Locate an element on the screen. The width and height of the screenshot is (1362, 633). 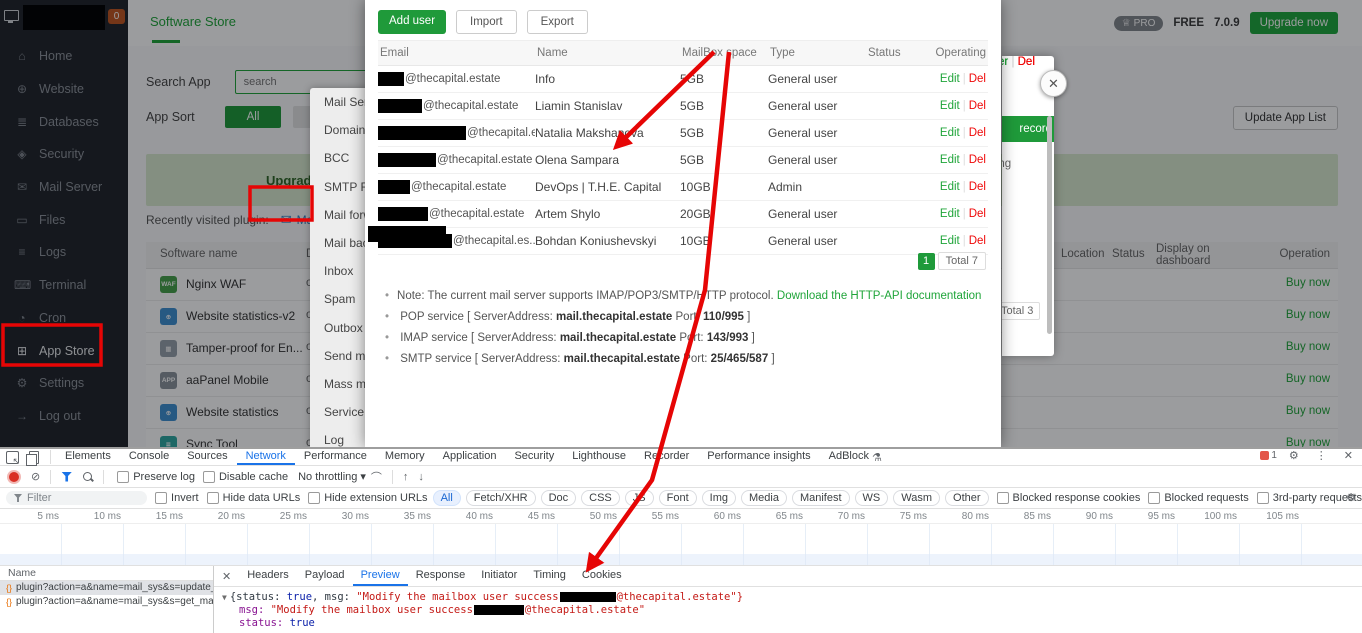
timeline-tick: 100 ms is located at coordinates (1220, 516).